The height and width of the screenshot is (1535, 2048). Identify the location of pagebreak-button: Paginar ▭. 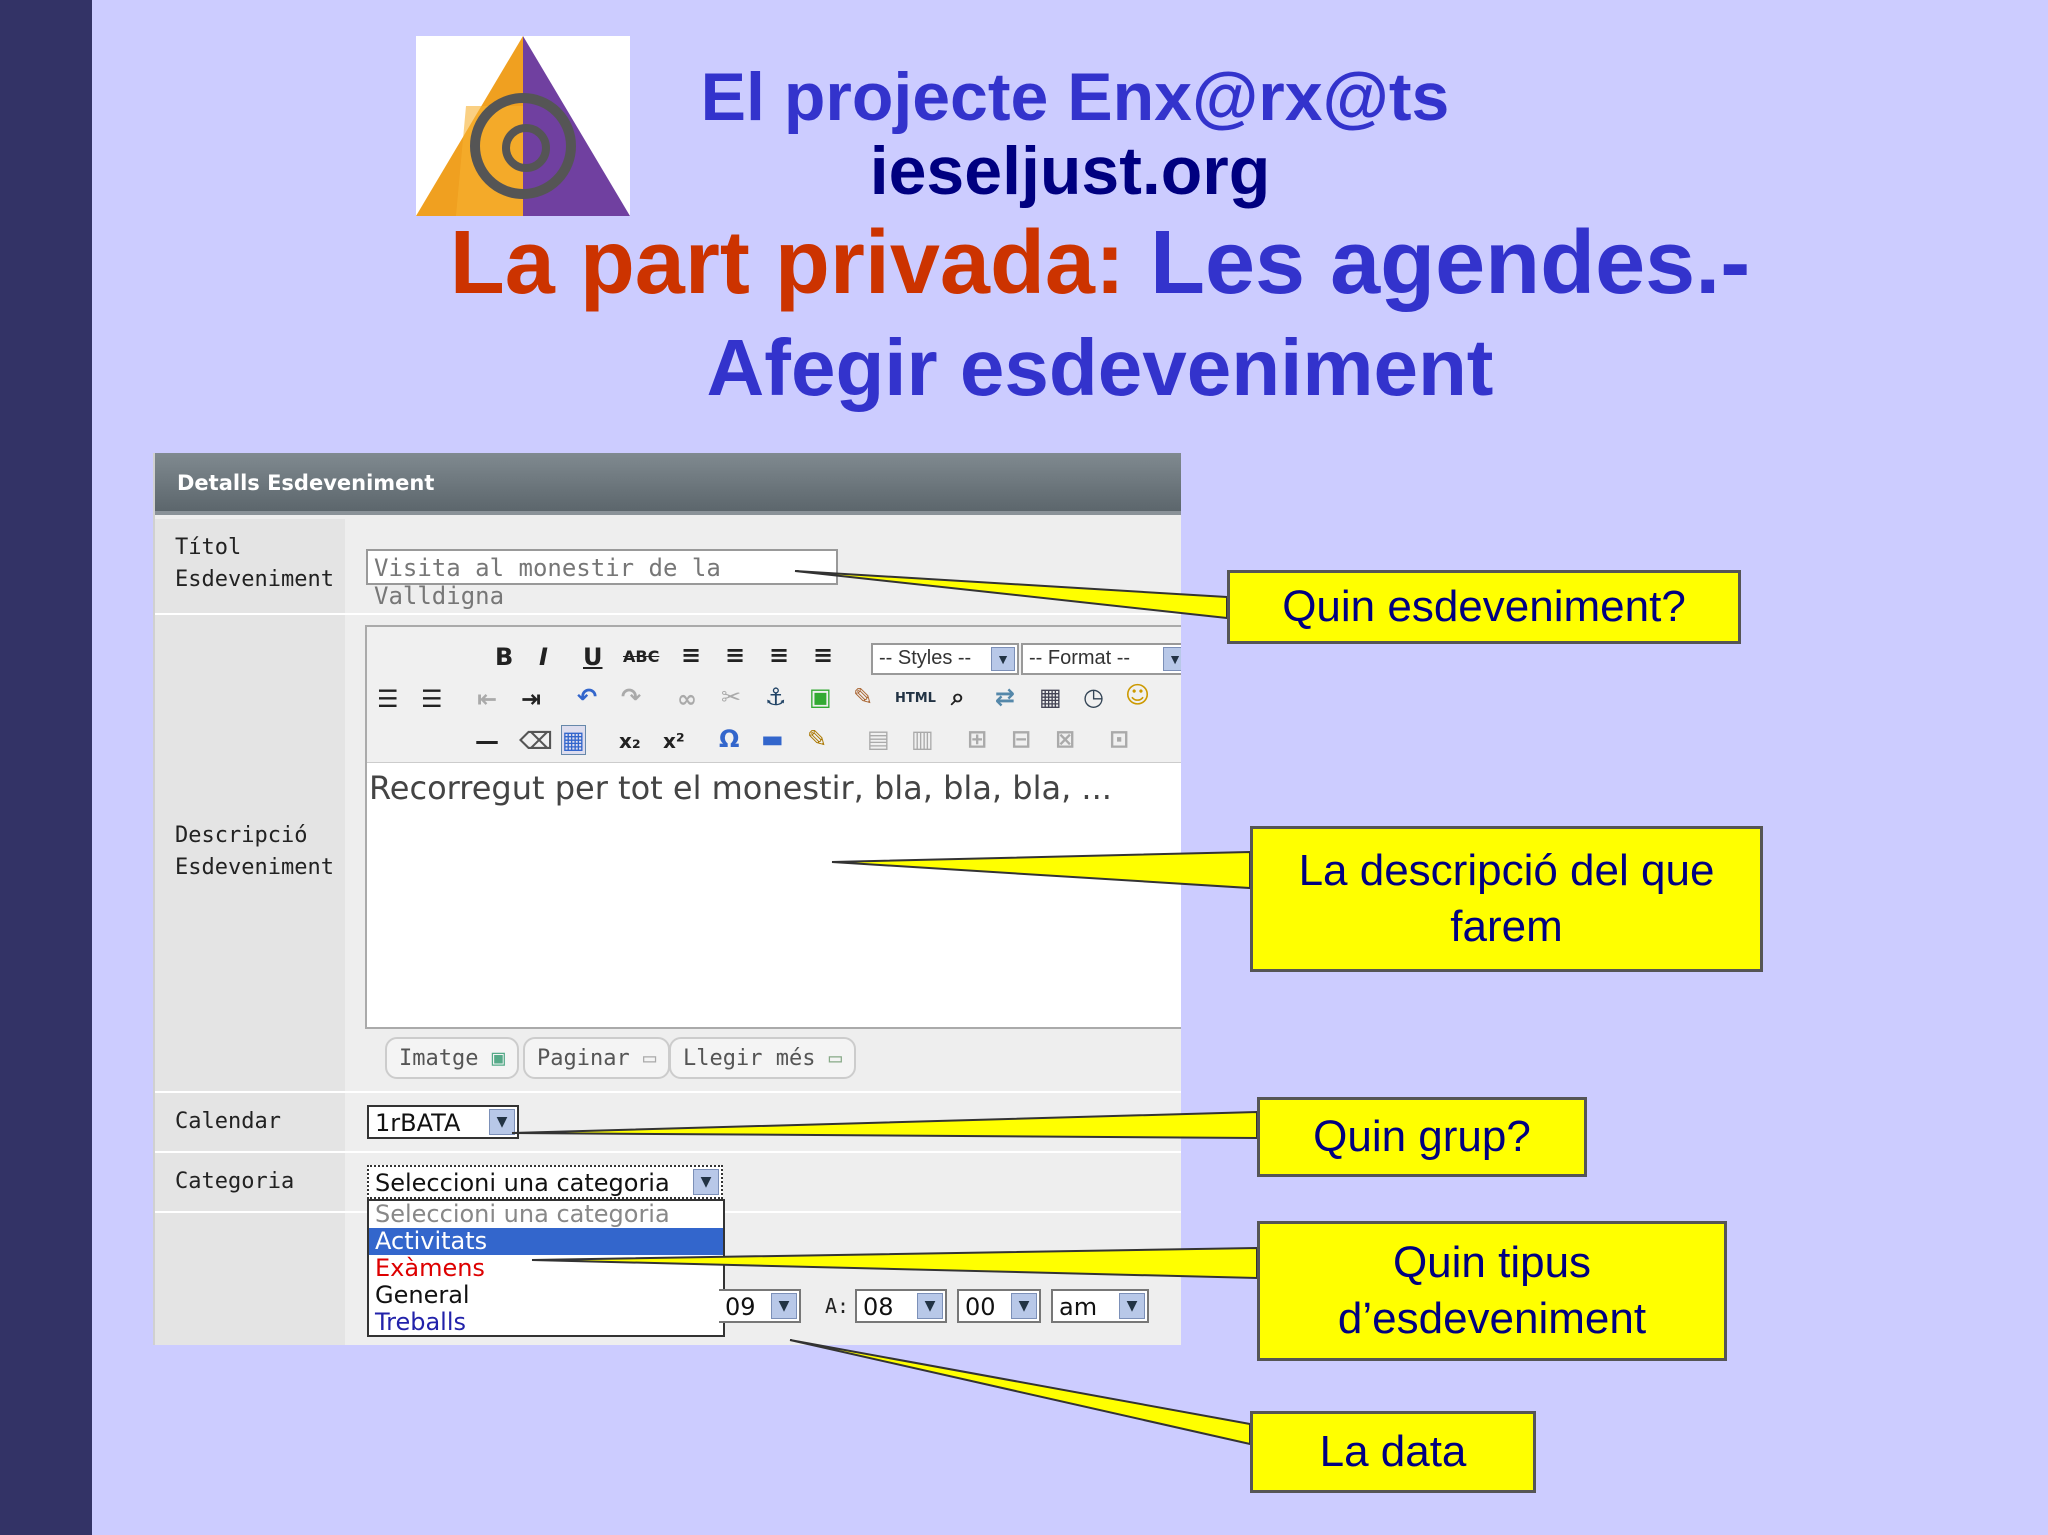
(597, 1058).